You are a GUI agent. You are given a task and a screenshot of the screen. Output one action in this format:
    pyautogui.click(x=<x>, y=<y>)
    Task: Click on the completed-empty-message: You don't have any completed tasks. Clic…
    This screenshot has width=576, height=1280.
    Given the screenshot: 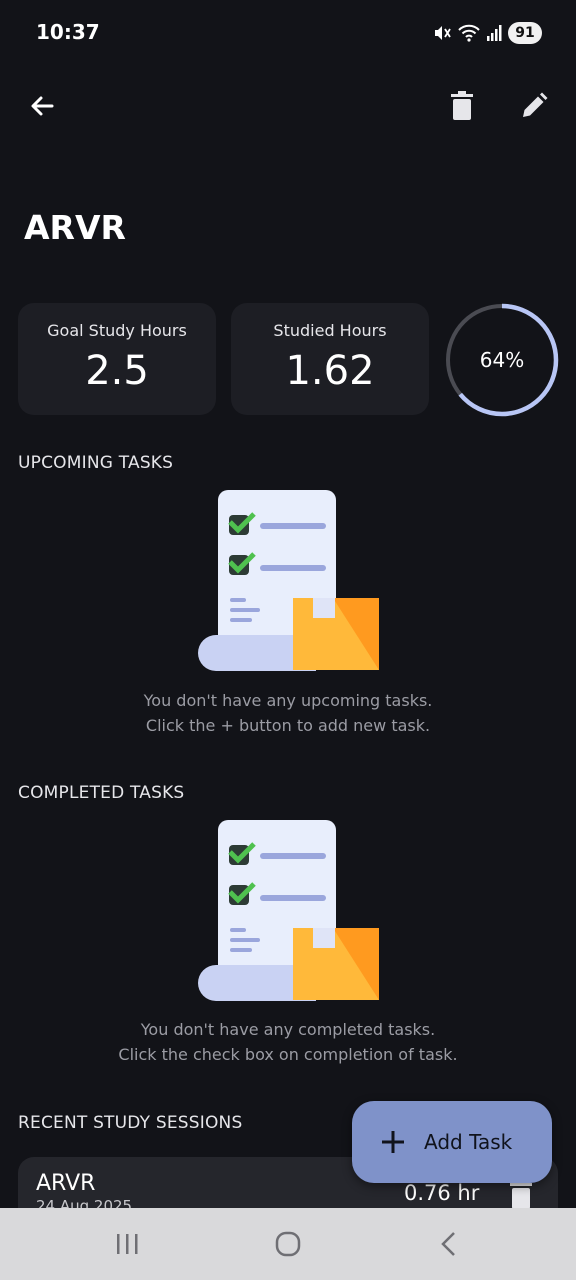 What is the action you would take?
    pyautogui.click(x=288, y=1042)
    